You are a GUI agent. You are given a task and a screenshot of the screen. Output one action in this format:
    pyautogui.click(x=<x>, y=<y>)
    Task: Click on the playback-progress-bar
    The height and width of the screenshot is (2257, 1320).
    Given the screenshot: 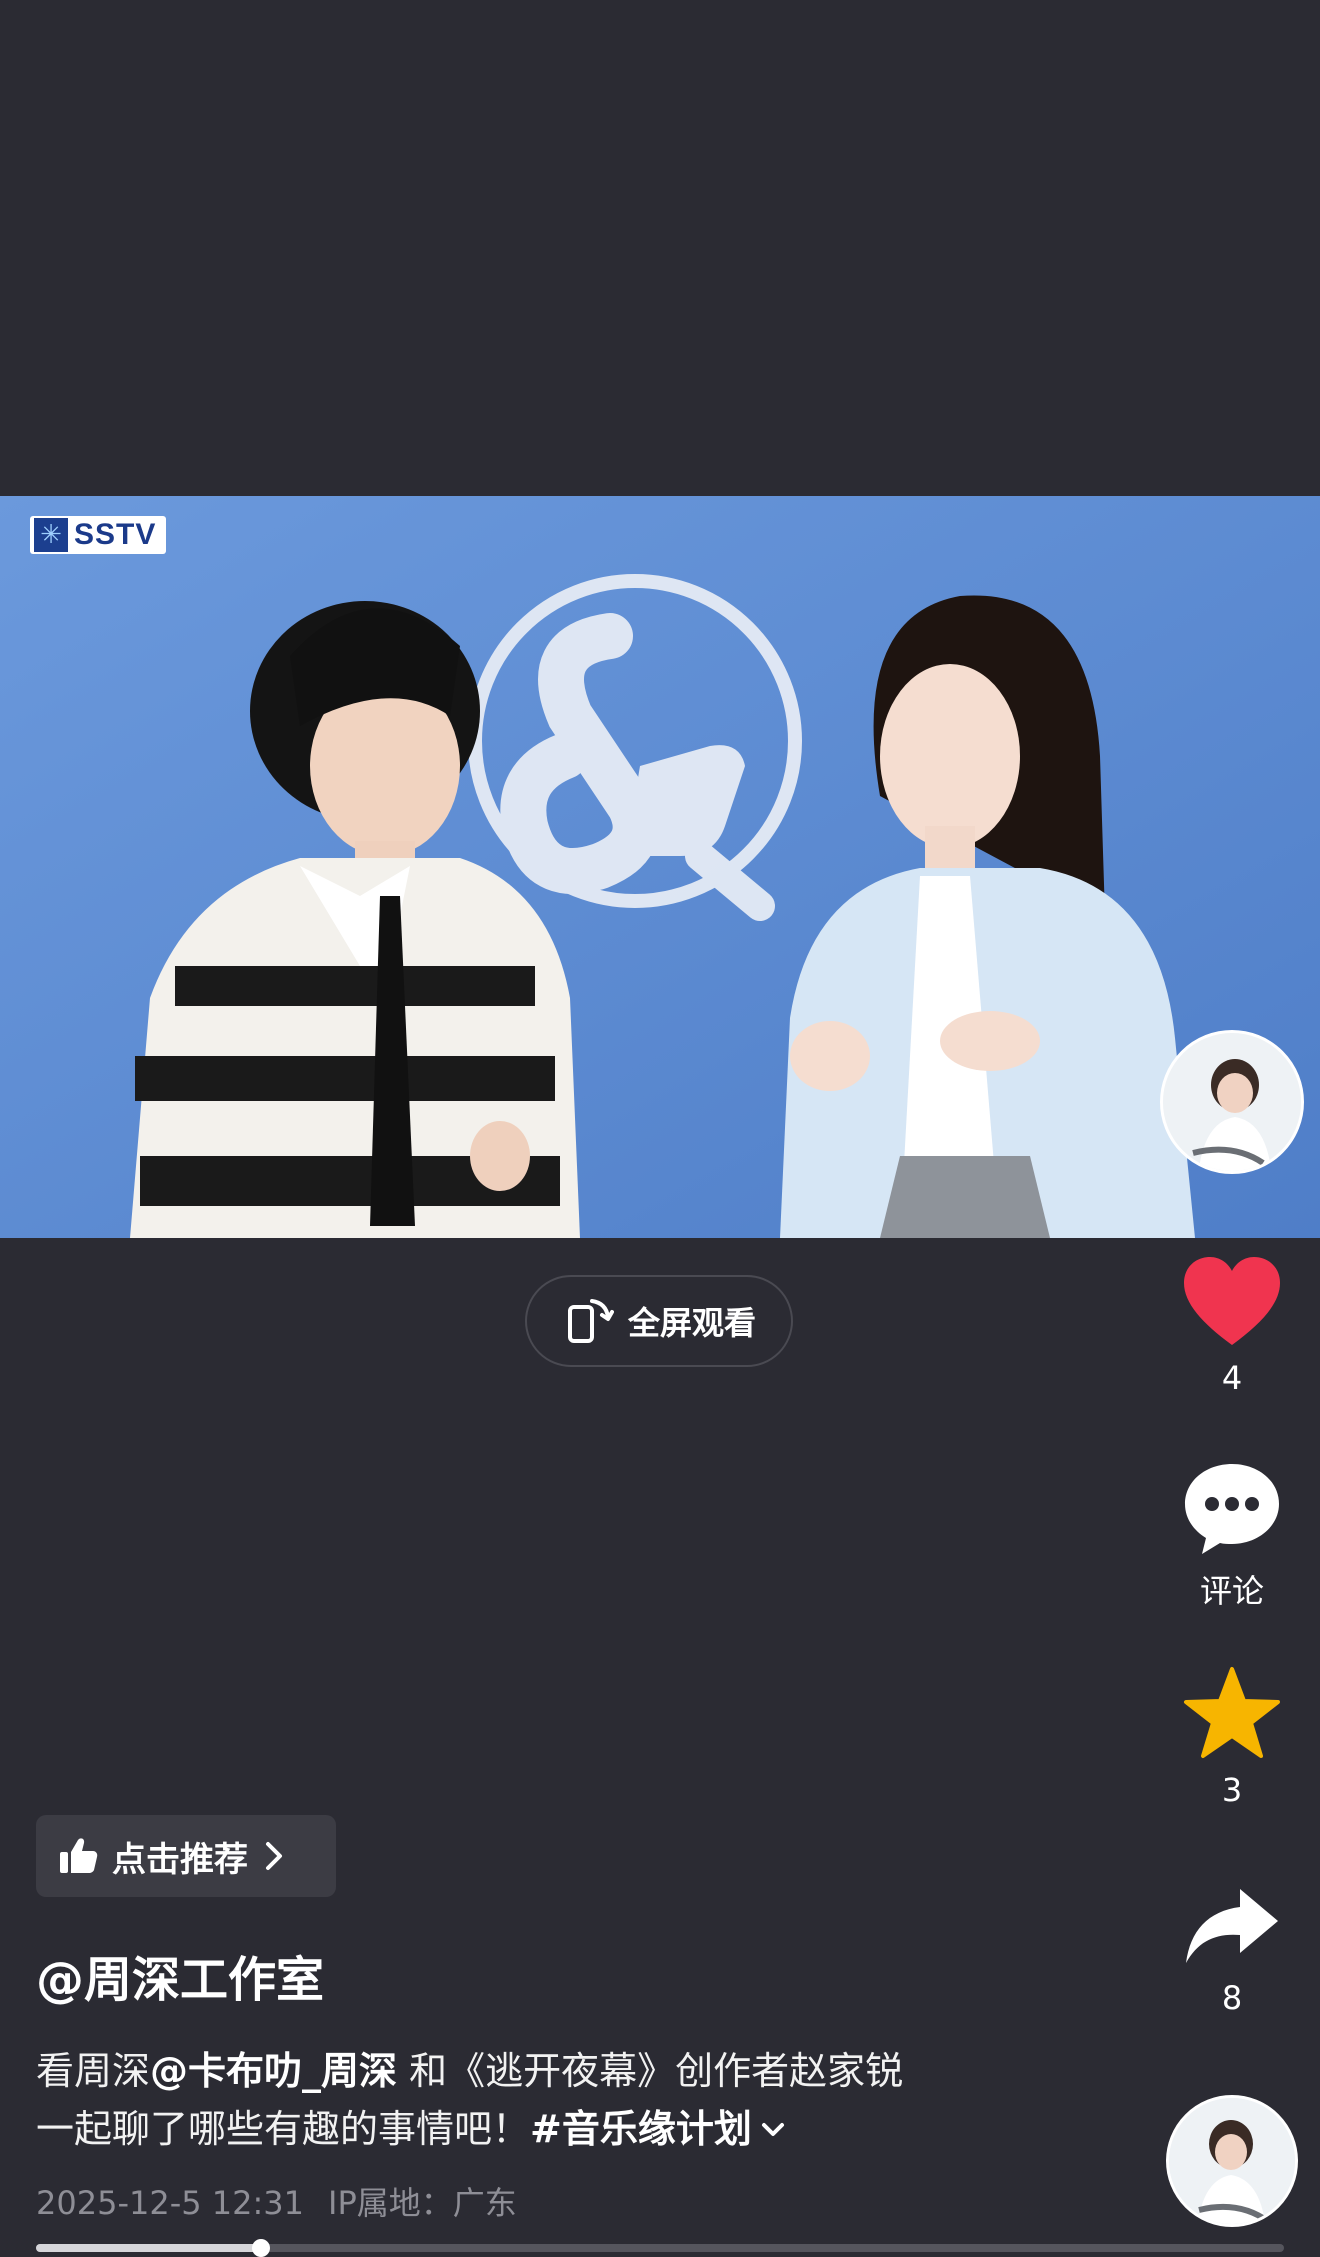 What is the action you would take?
    pyautogui.click(x=660, y=2248)
    